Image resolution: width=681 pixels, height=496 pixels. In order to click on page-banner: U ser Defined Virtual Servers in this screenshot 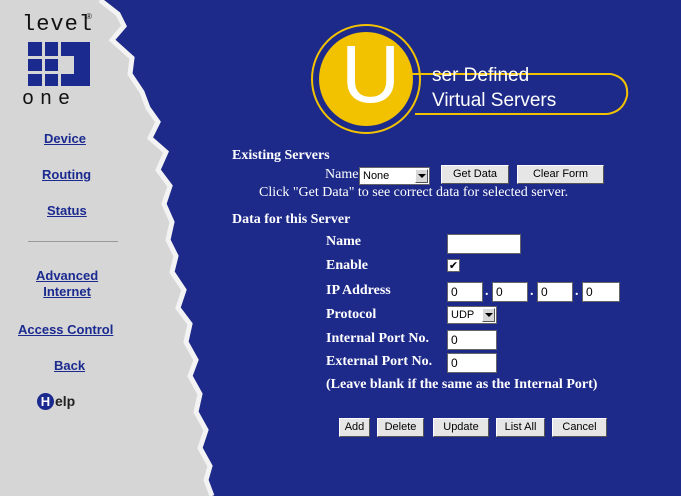, I will do `click(471, 79)`.